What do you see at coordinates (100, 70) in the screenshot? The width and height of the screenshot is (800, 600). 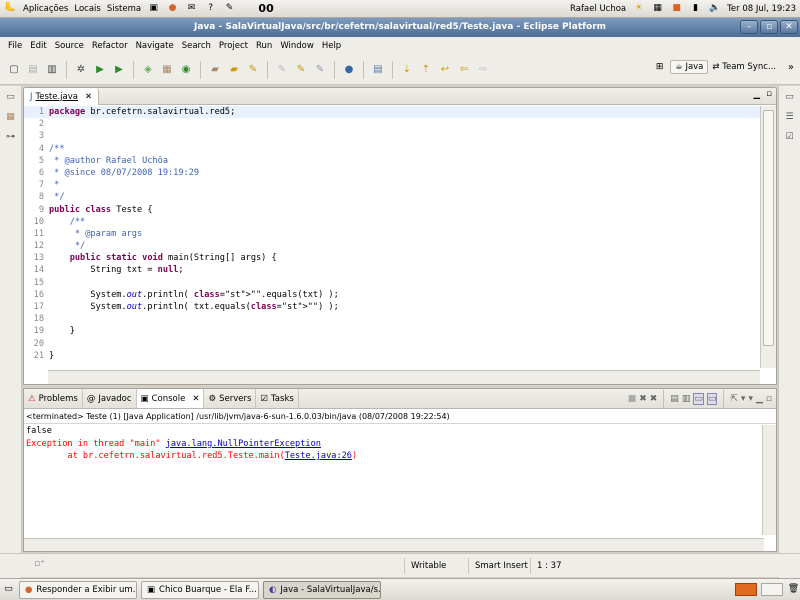 I see `run-icon: ▶` at bounding box center [100, 70].